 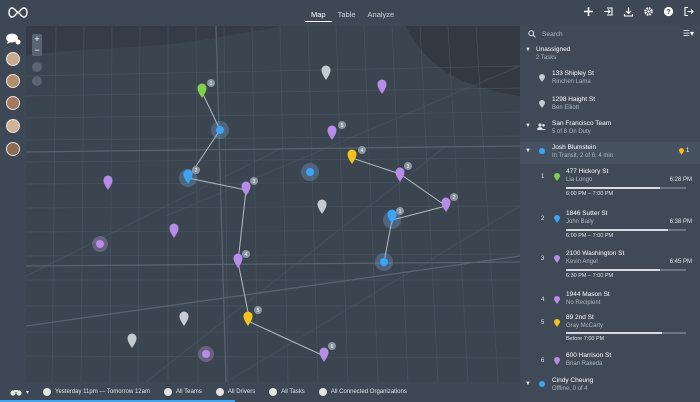 I want to click on task-row: 5 89 2nd St Gray McCarty Before 7:00 PM, so click(x=610, y=328).